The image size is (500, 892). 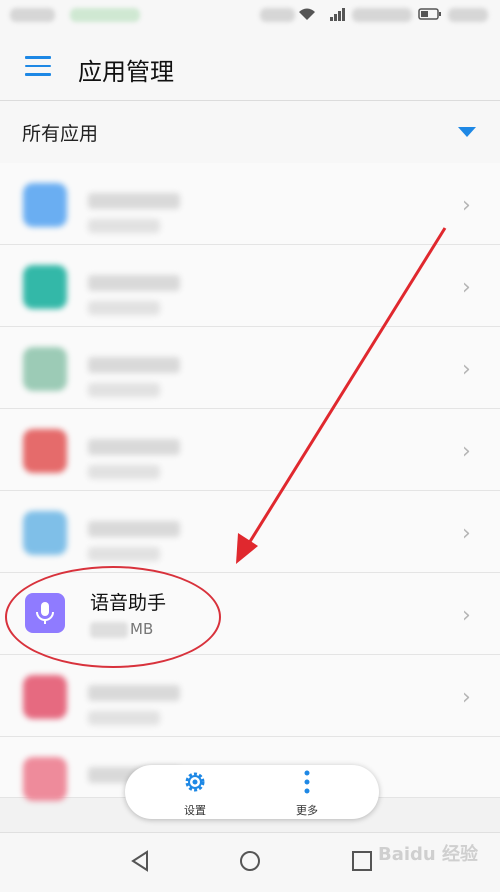 I want to click on more-vertical-icon, so click(x=307, y=782).